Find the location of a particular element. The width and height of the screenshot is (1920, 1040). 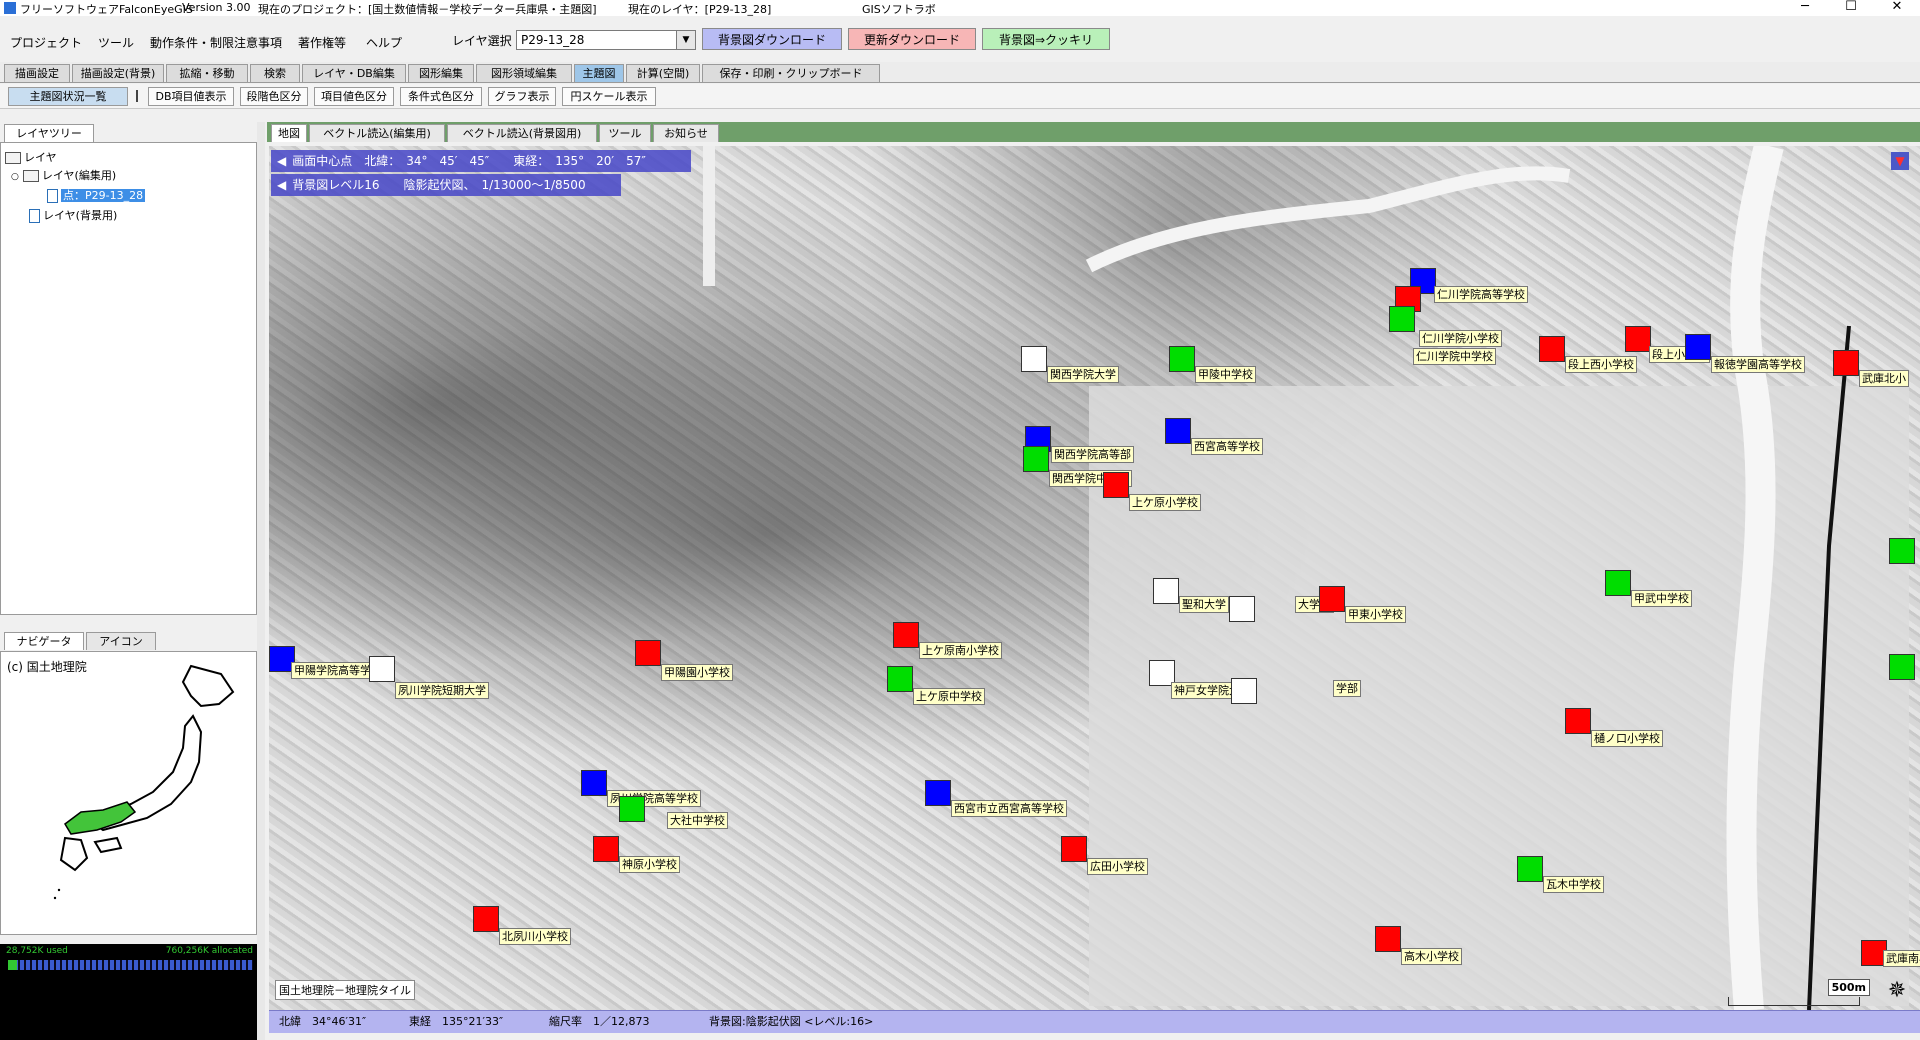

bg-sharp-button: 背景図⇒クッキリ is located at coordinates (1046, 39).